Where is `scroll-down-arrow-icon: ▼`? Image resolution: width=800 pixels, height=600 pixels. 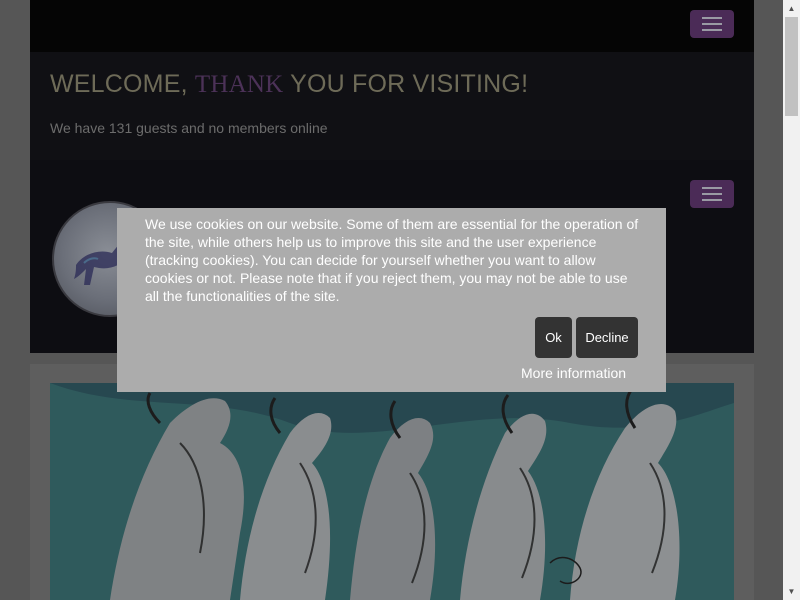
scroll-down-arrow-icon: ▼ is located at coordinates (791, 591).